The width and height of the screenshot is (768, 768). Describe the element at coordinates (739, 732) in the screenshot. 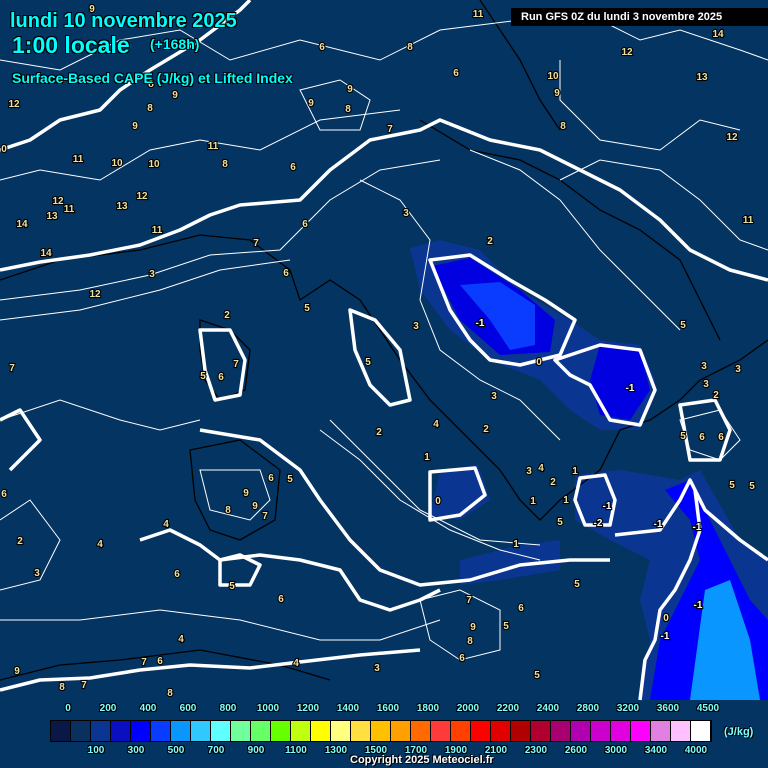

I see `legend-unit: (J/kg)` at that location.